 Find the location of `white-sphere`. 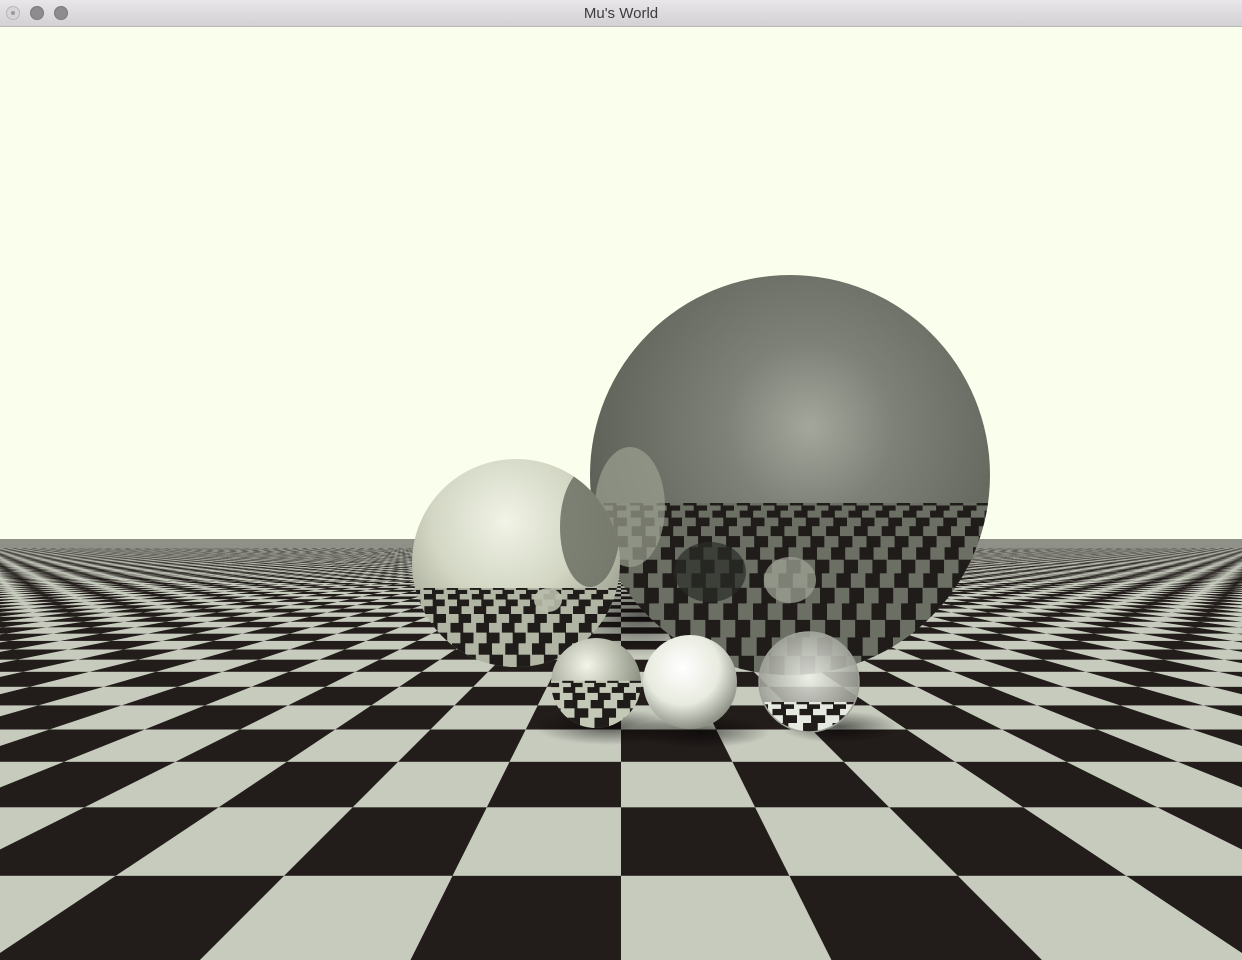

white-sphere is located at coordinates (690, 682).